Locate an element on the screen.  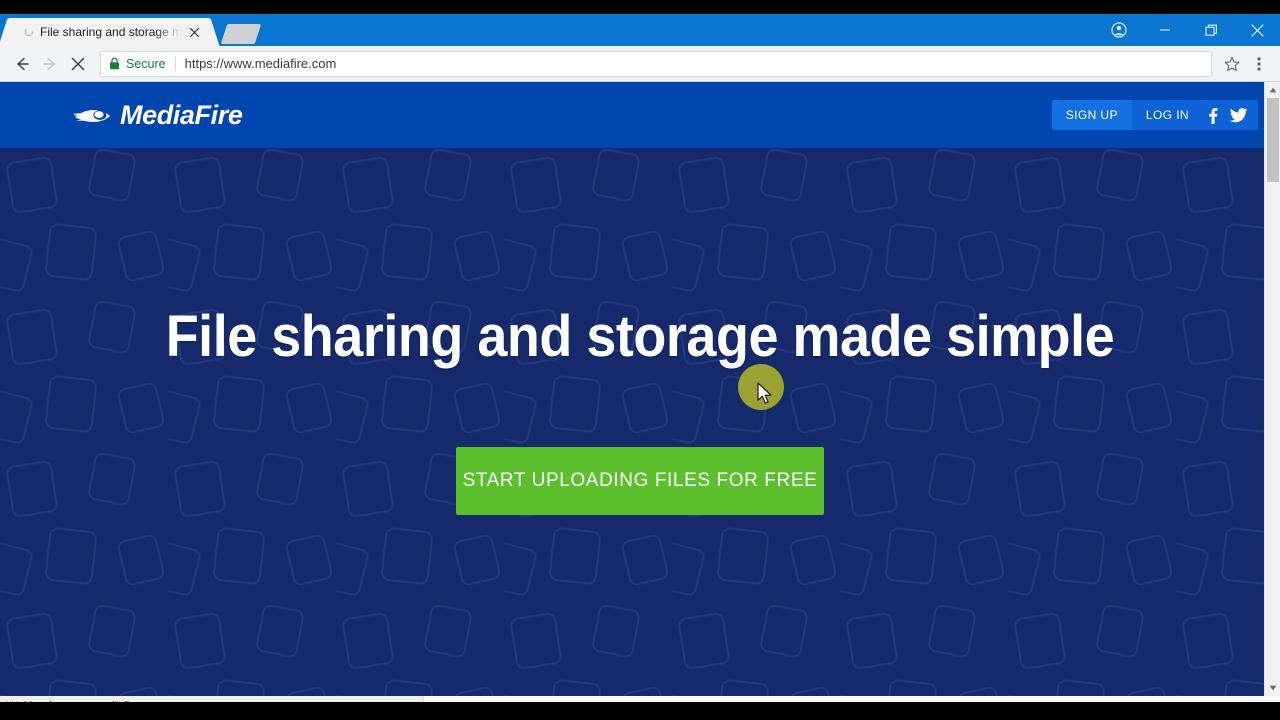
lock-icon is located at coordinates (114, 63).